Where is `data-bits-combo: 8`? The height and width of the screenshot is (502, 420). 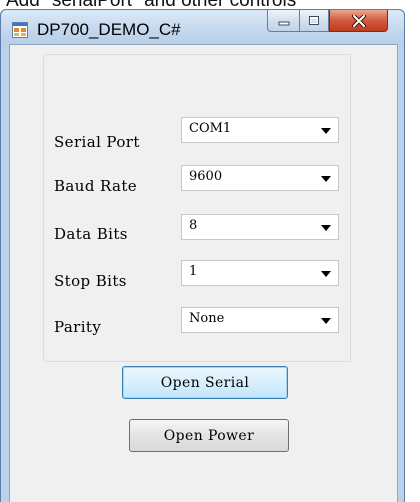
data-bits-combo: 8 is located at coordinates (260, 227).